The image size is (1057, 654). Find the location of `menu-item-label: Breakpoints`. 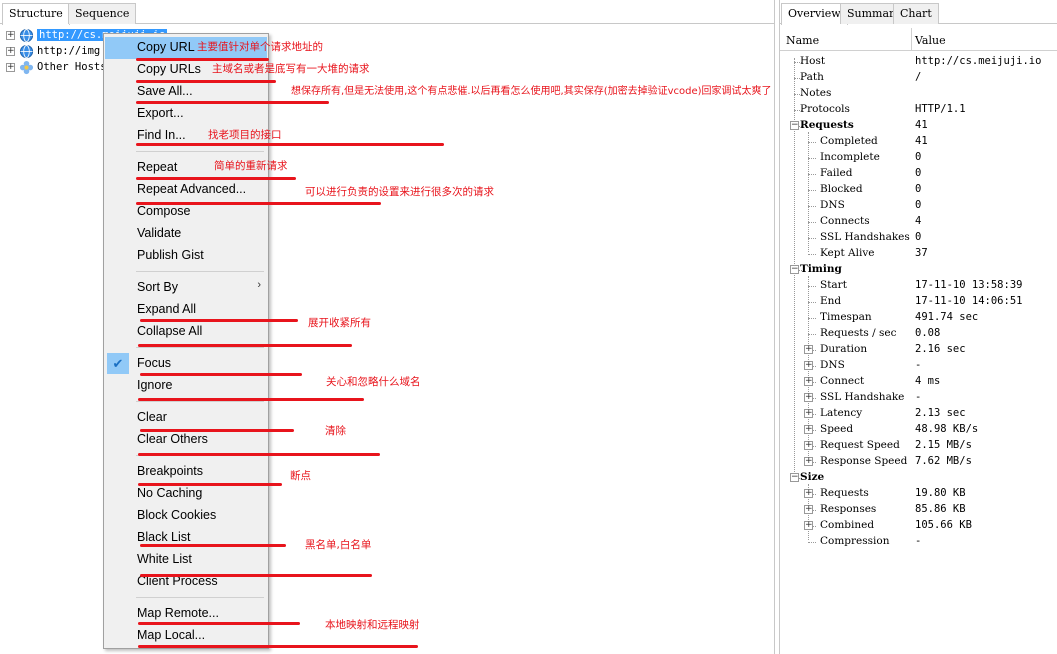

menu-item-label: Breakpoints is located at coordinates (170, 471).